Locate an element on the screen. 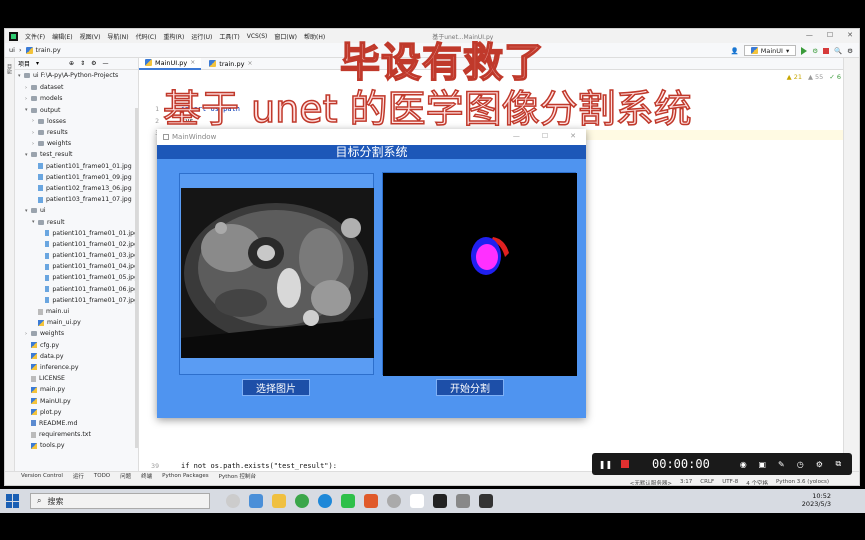 The image size is (865, 540). tree-item: inference.py is located at coordinates (76, 367).